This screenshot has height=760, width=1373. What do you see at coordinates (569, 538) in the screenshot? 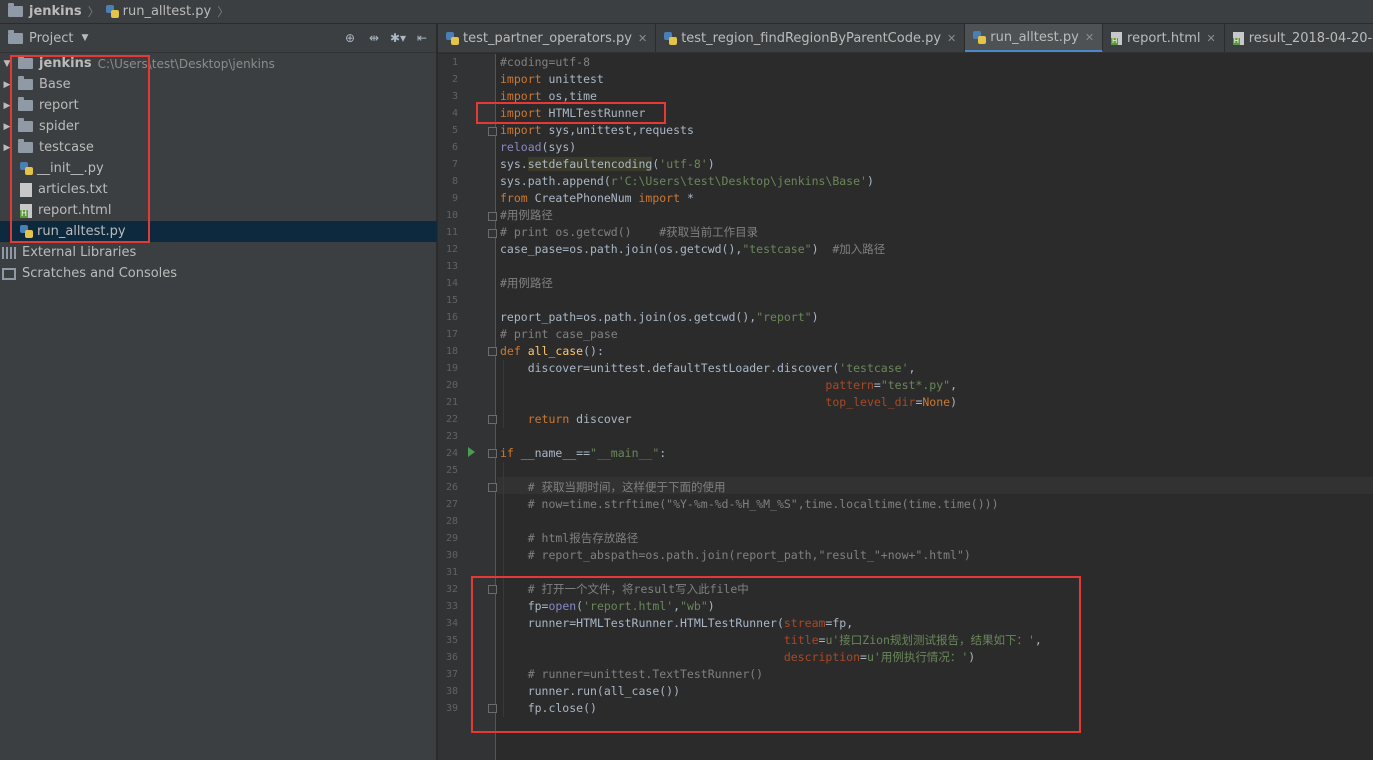
I see `code-line-29: # html报告存放路径` at bounding box center [569, 538].